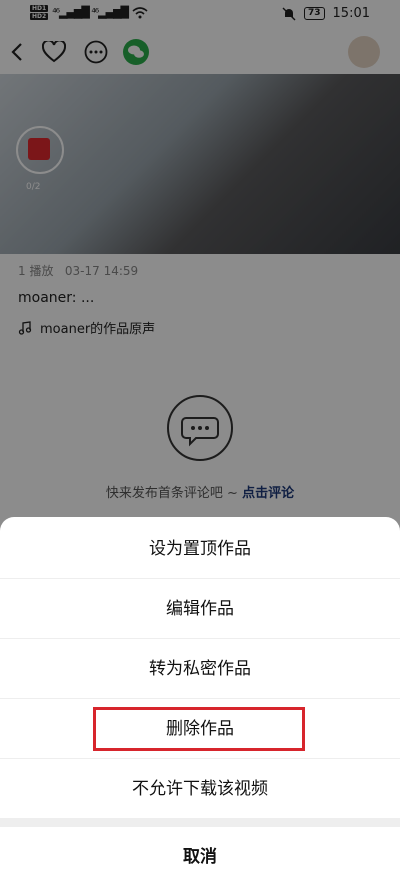 The height and width of the screenshot is (888, 400). Describe the element at coordinates (200, 789) in the screenshot. I see `disallow-download-option: 不允许下载该视频` at that location.